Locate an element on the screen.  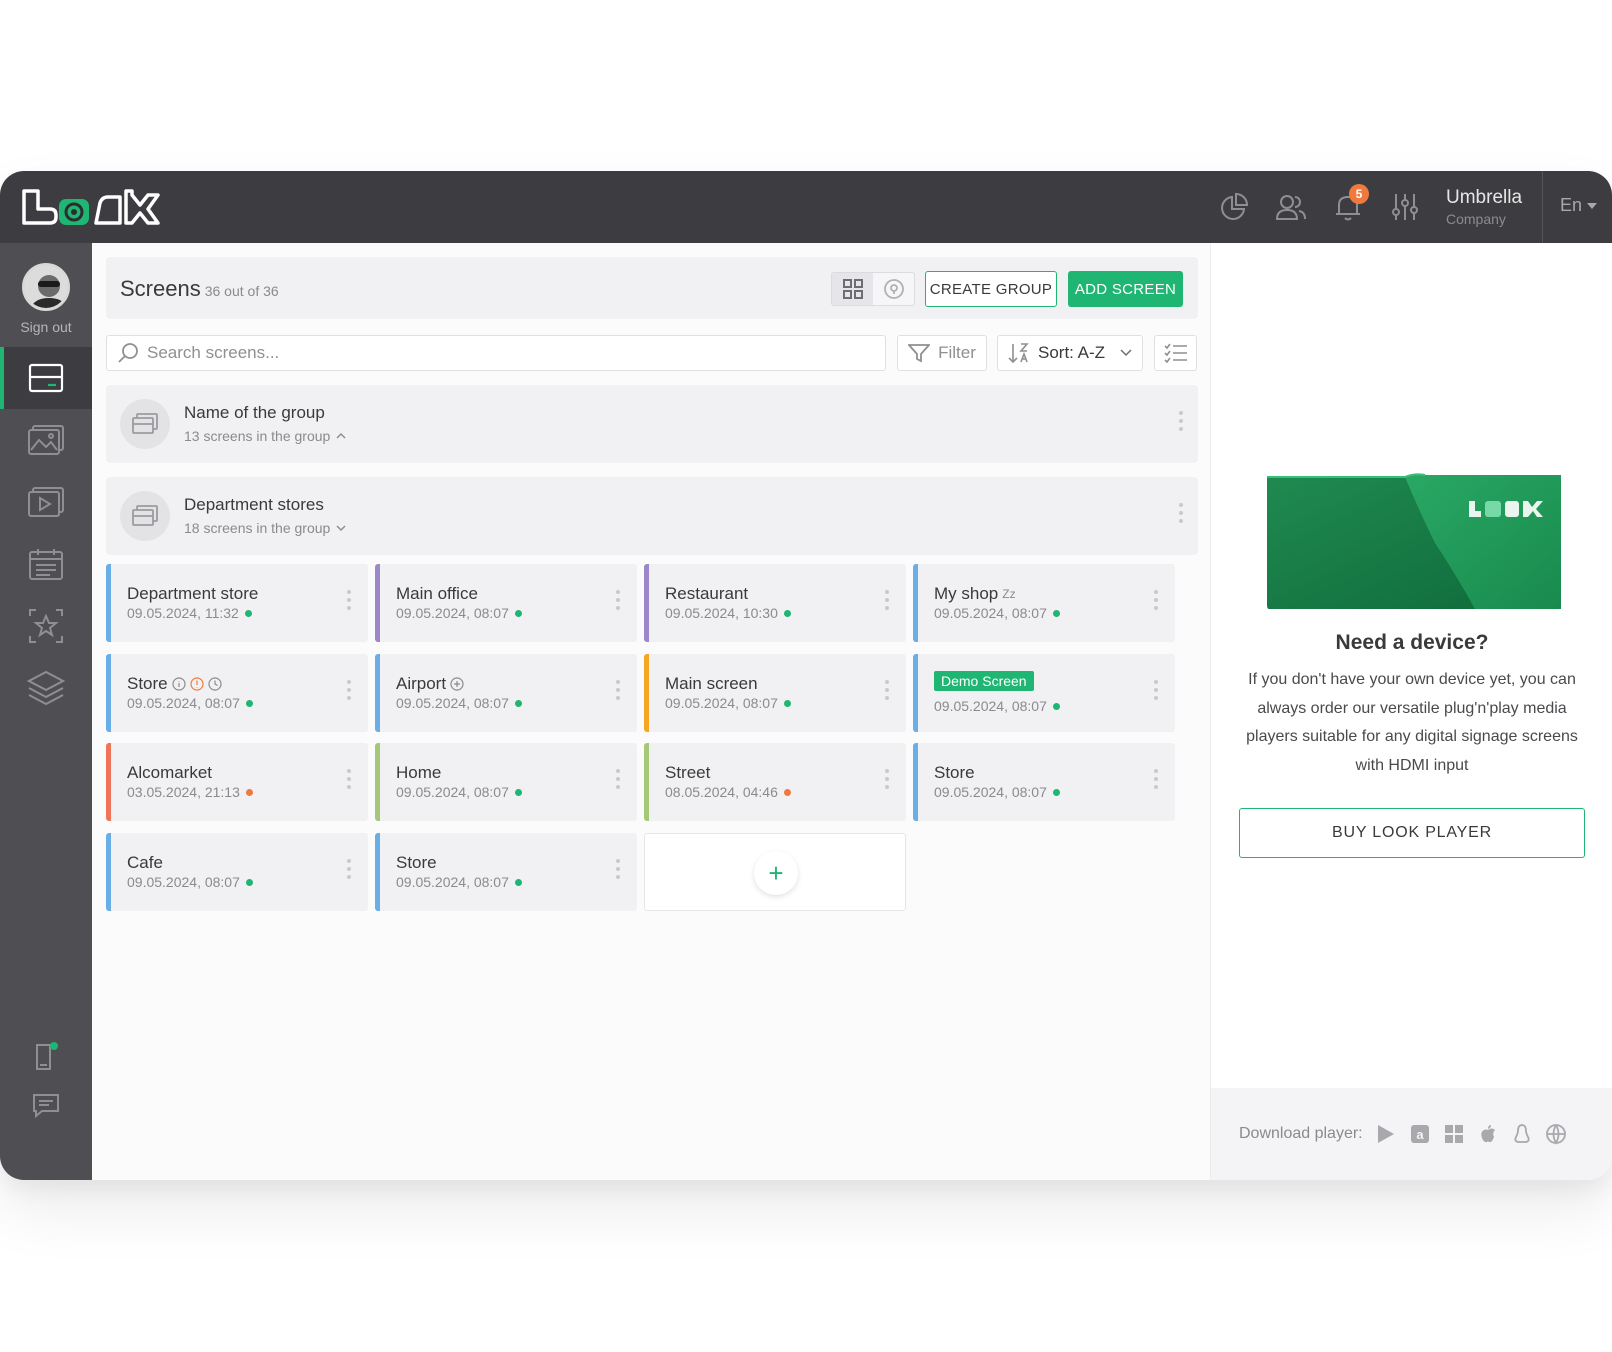
screen-card: Alcomarket 03.05.2024, 21:13 is located at coordinates (237, 782).